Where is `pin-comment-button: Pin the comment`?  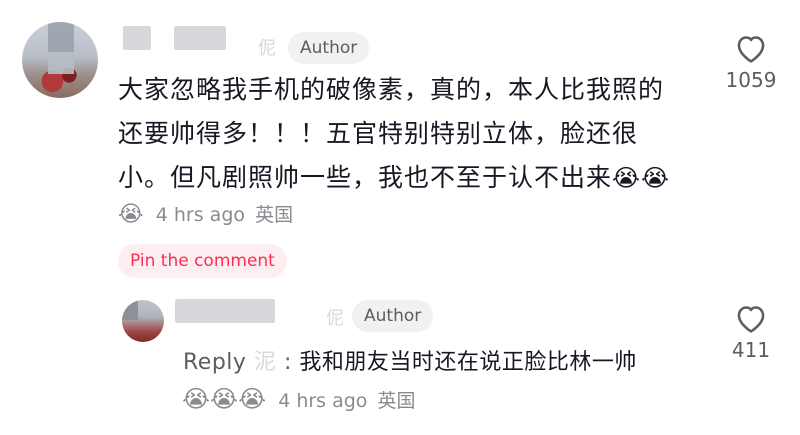 pin-comment-button: Pin the comment is located at coordinates (202, 261).